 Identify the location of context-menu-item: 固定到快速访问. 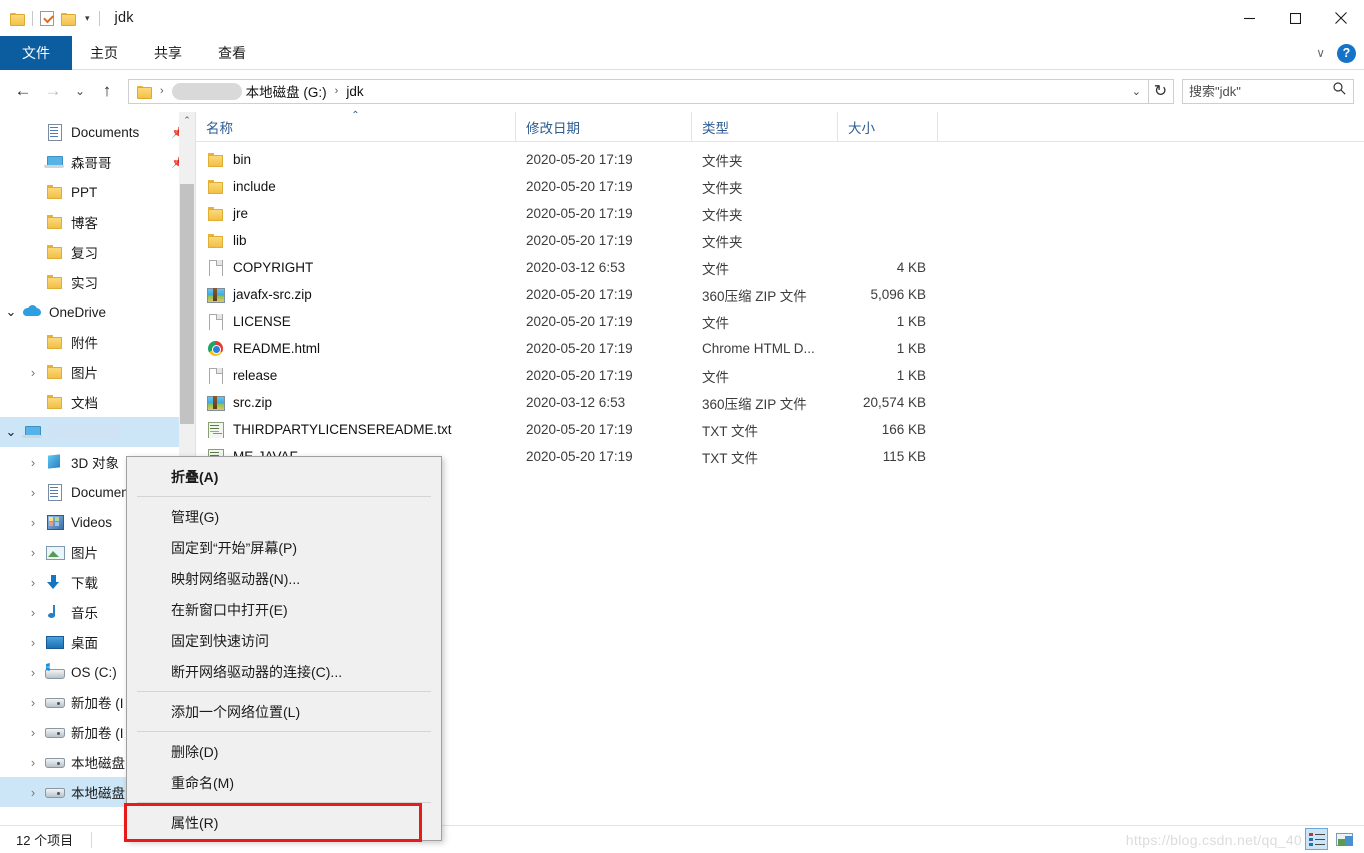
(284, 640).